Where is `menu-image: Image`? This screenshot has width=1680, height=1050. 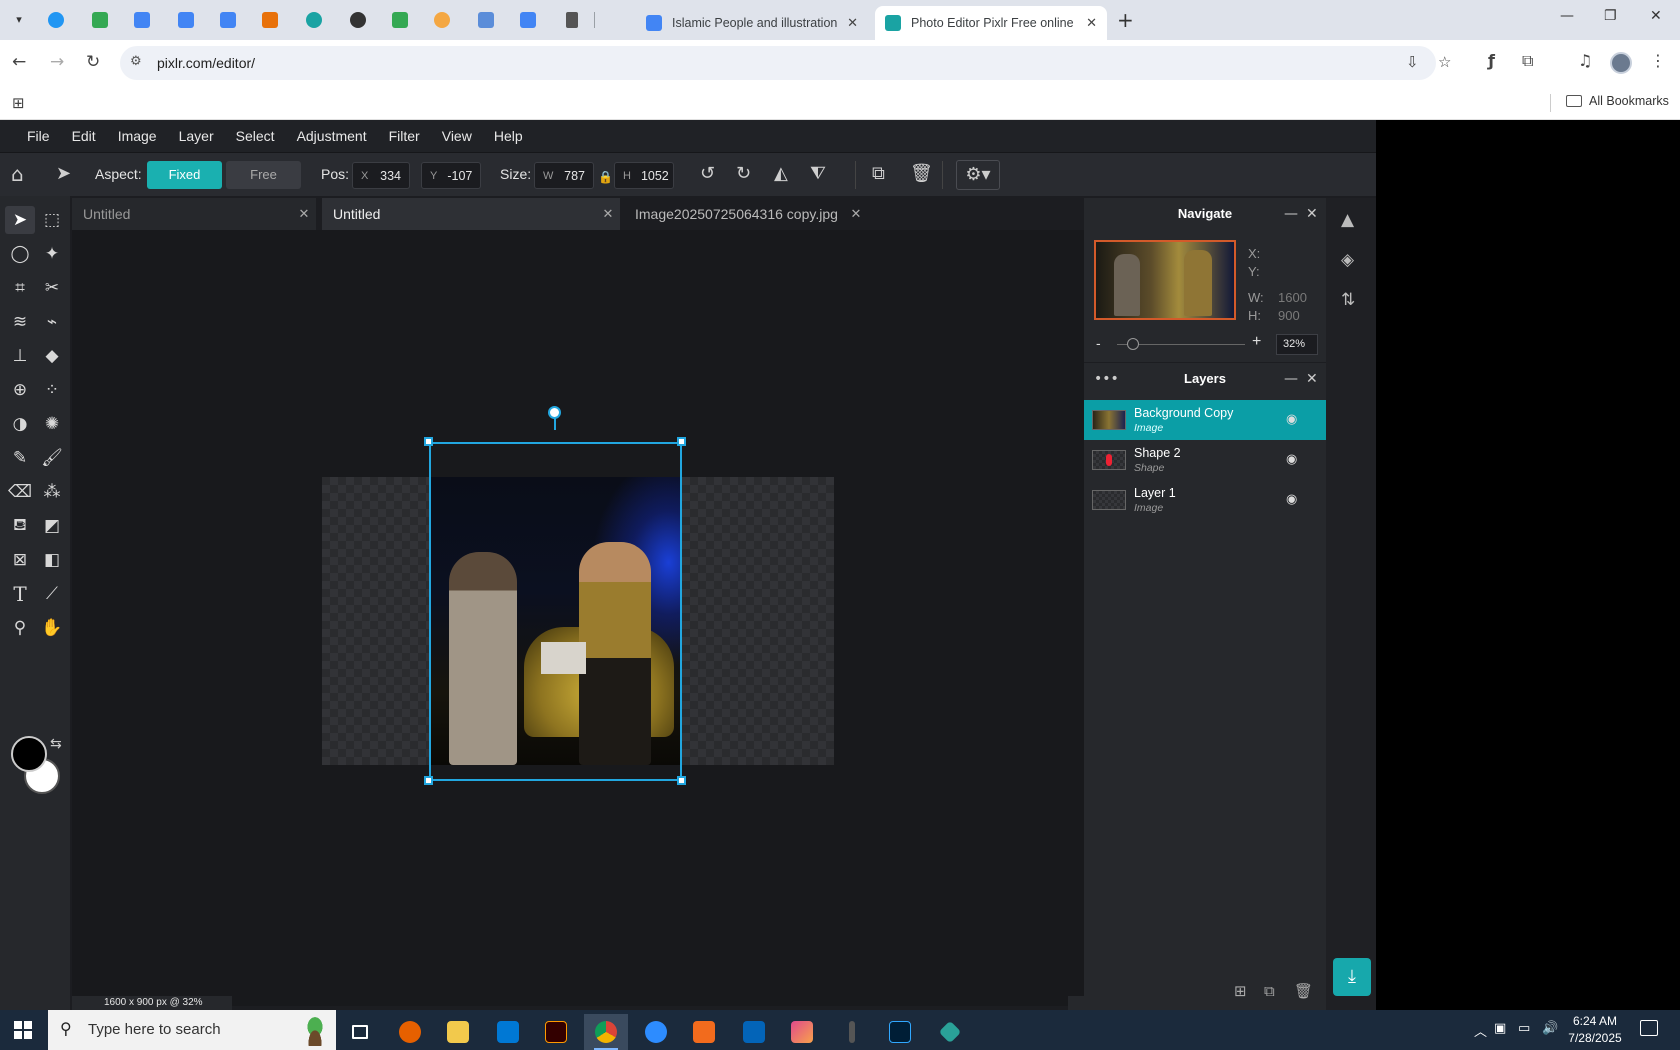 menu-image: Image is located at coordinates (137, 136).